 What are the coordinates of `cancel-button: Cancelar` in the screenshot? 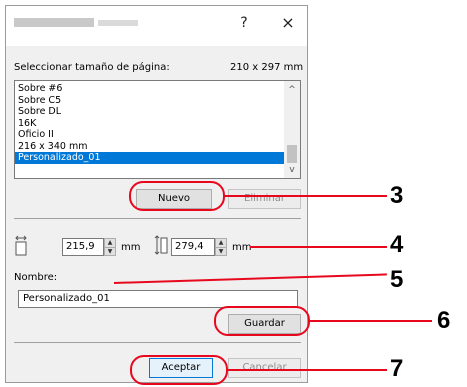 It's located at (264, 368).